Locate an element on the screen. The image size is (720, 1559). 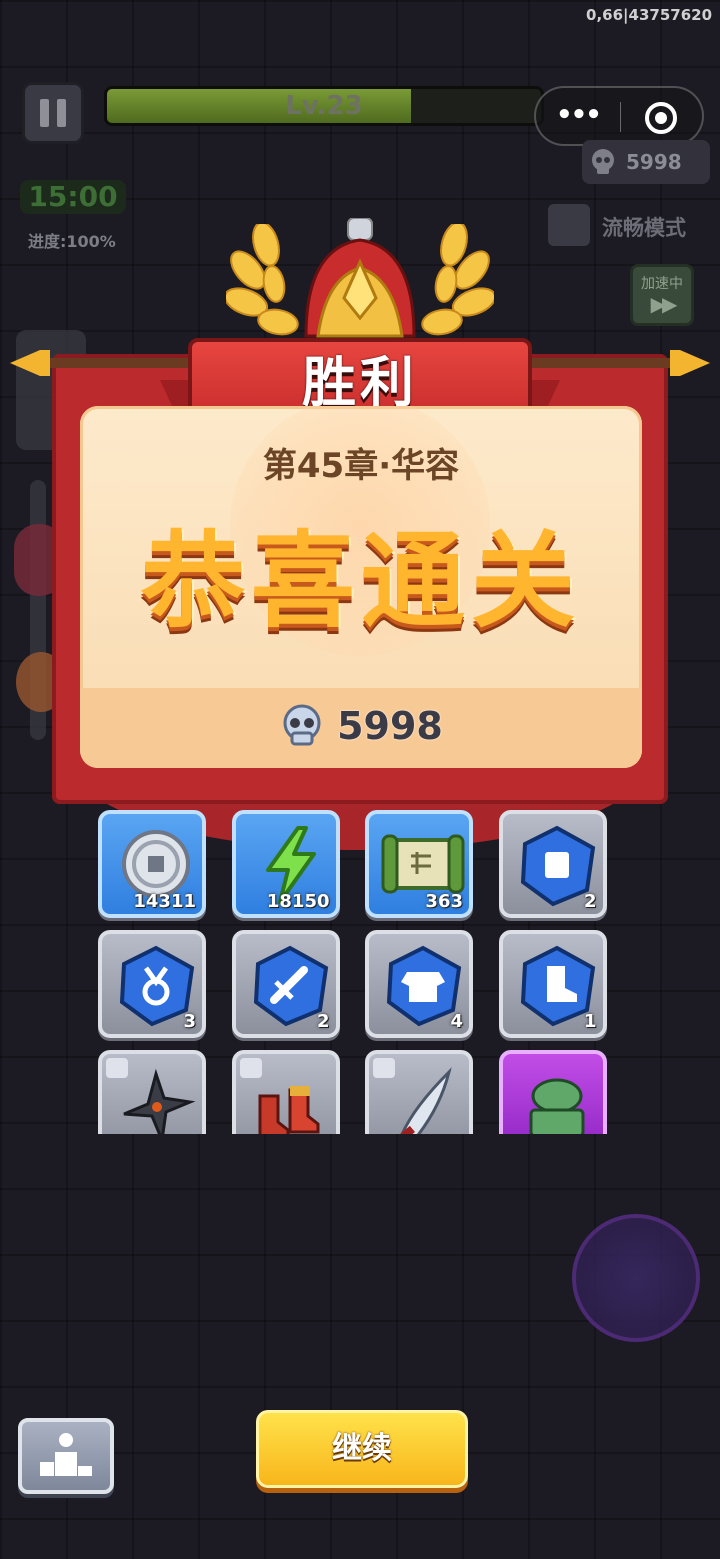
mini-program-capsule: ••• is located at coordinates (619, 116).